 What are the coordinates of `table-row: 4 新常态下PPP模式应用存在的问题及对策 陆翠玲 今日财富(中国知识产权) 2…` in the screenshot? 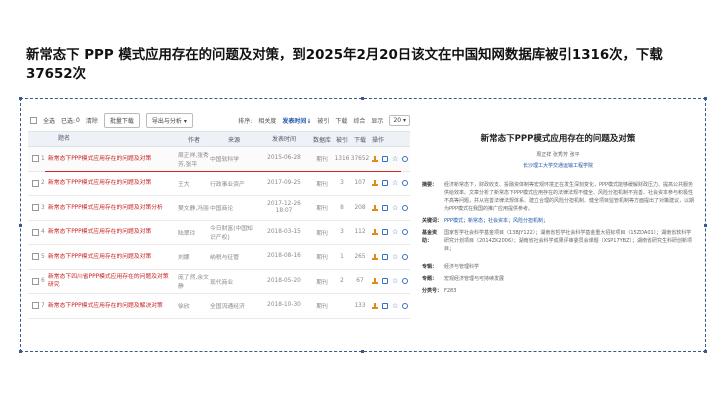 It's located at (219, 233).